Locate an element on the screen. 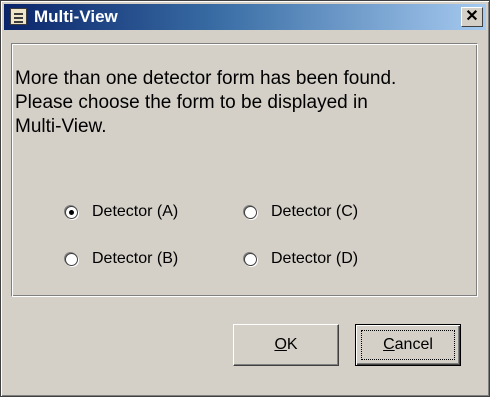 The height and width of the screenshot is (397, 490). close-icon: ✕ is located at coordinates (472, 16).